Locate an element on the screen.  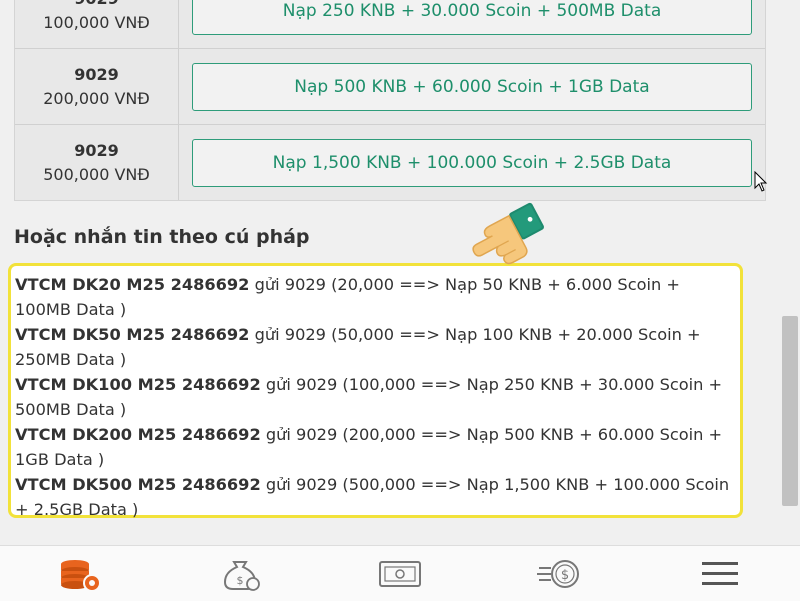
banknote-icon is located at coordinates (400, 574).